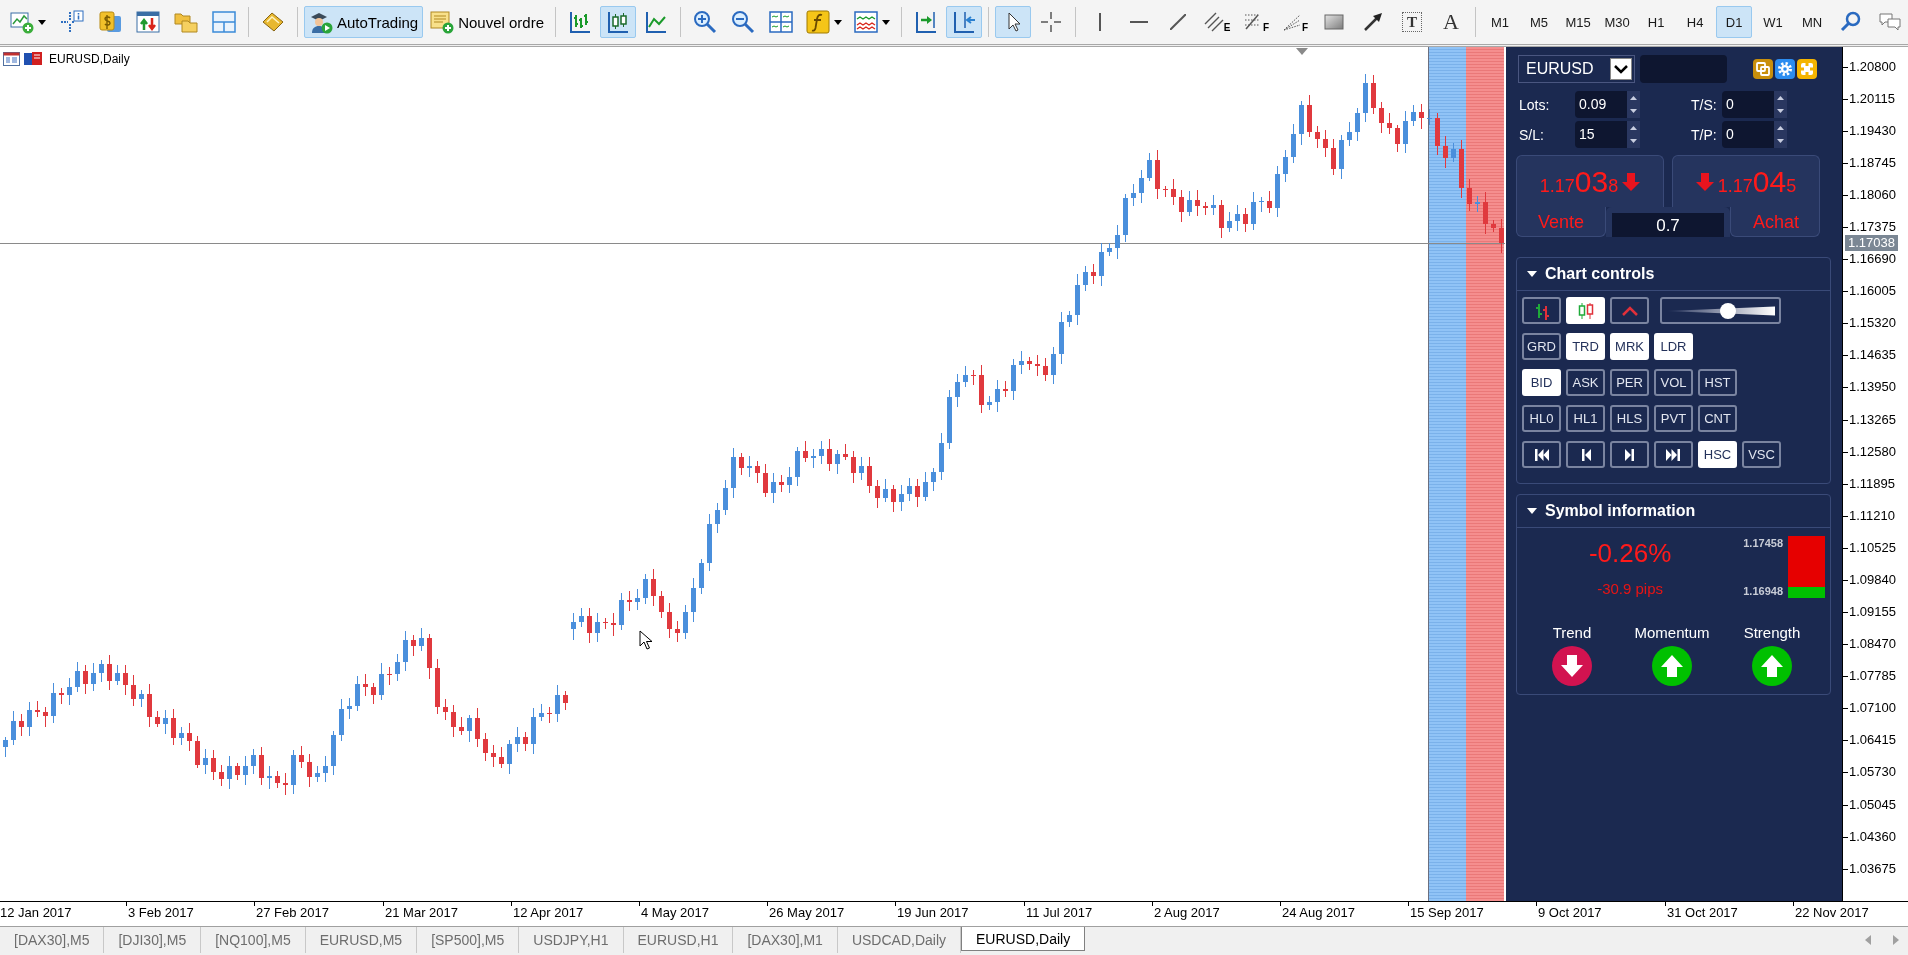  What do you see at coordinates (468, 940) in the screenshot?
I see `tab: [SP500],M5` at bounding box center [468, 940].